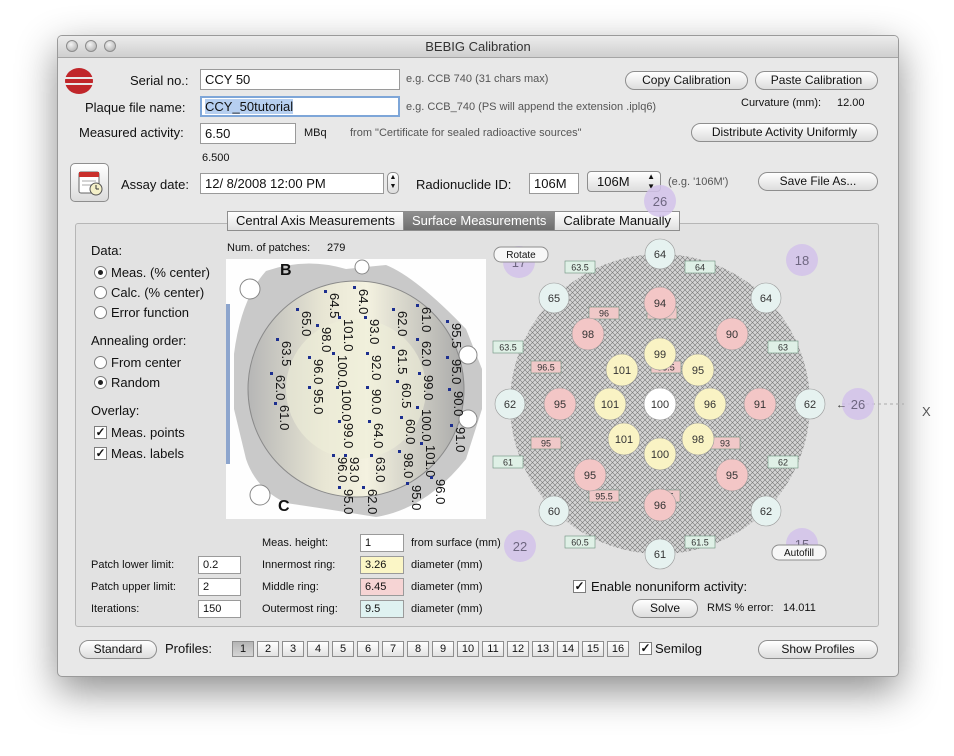 This screenshot has width=954, height=756. Describe the element at coordinates (766, 512) in the screenshot. I see `circle-patch-label: 62` at that location.